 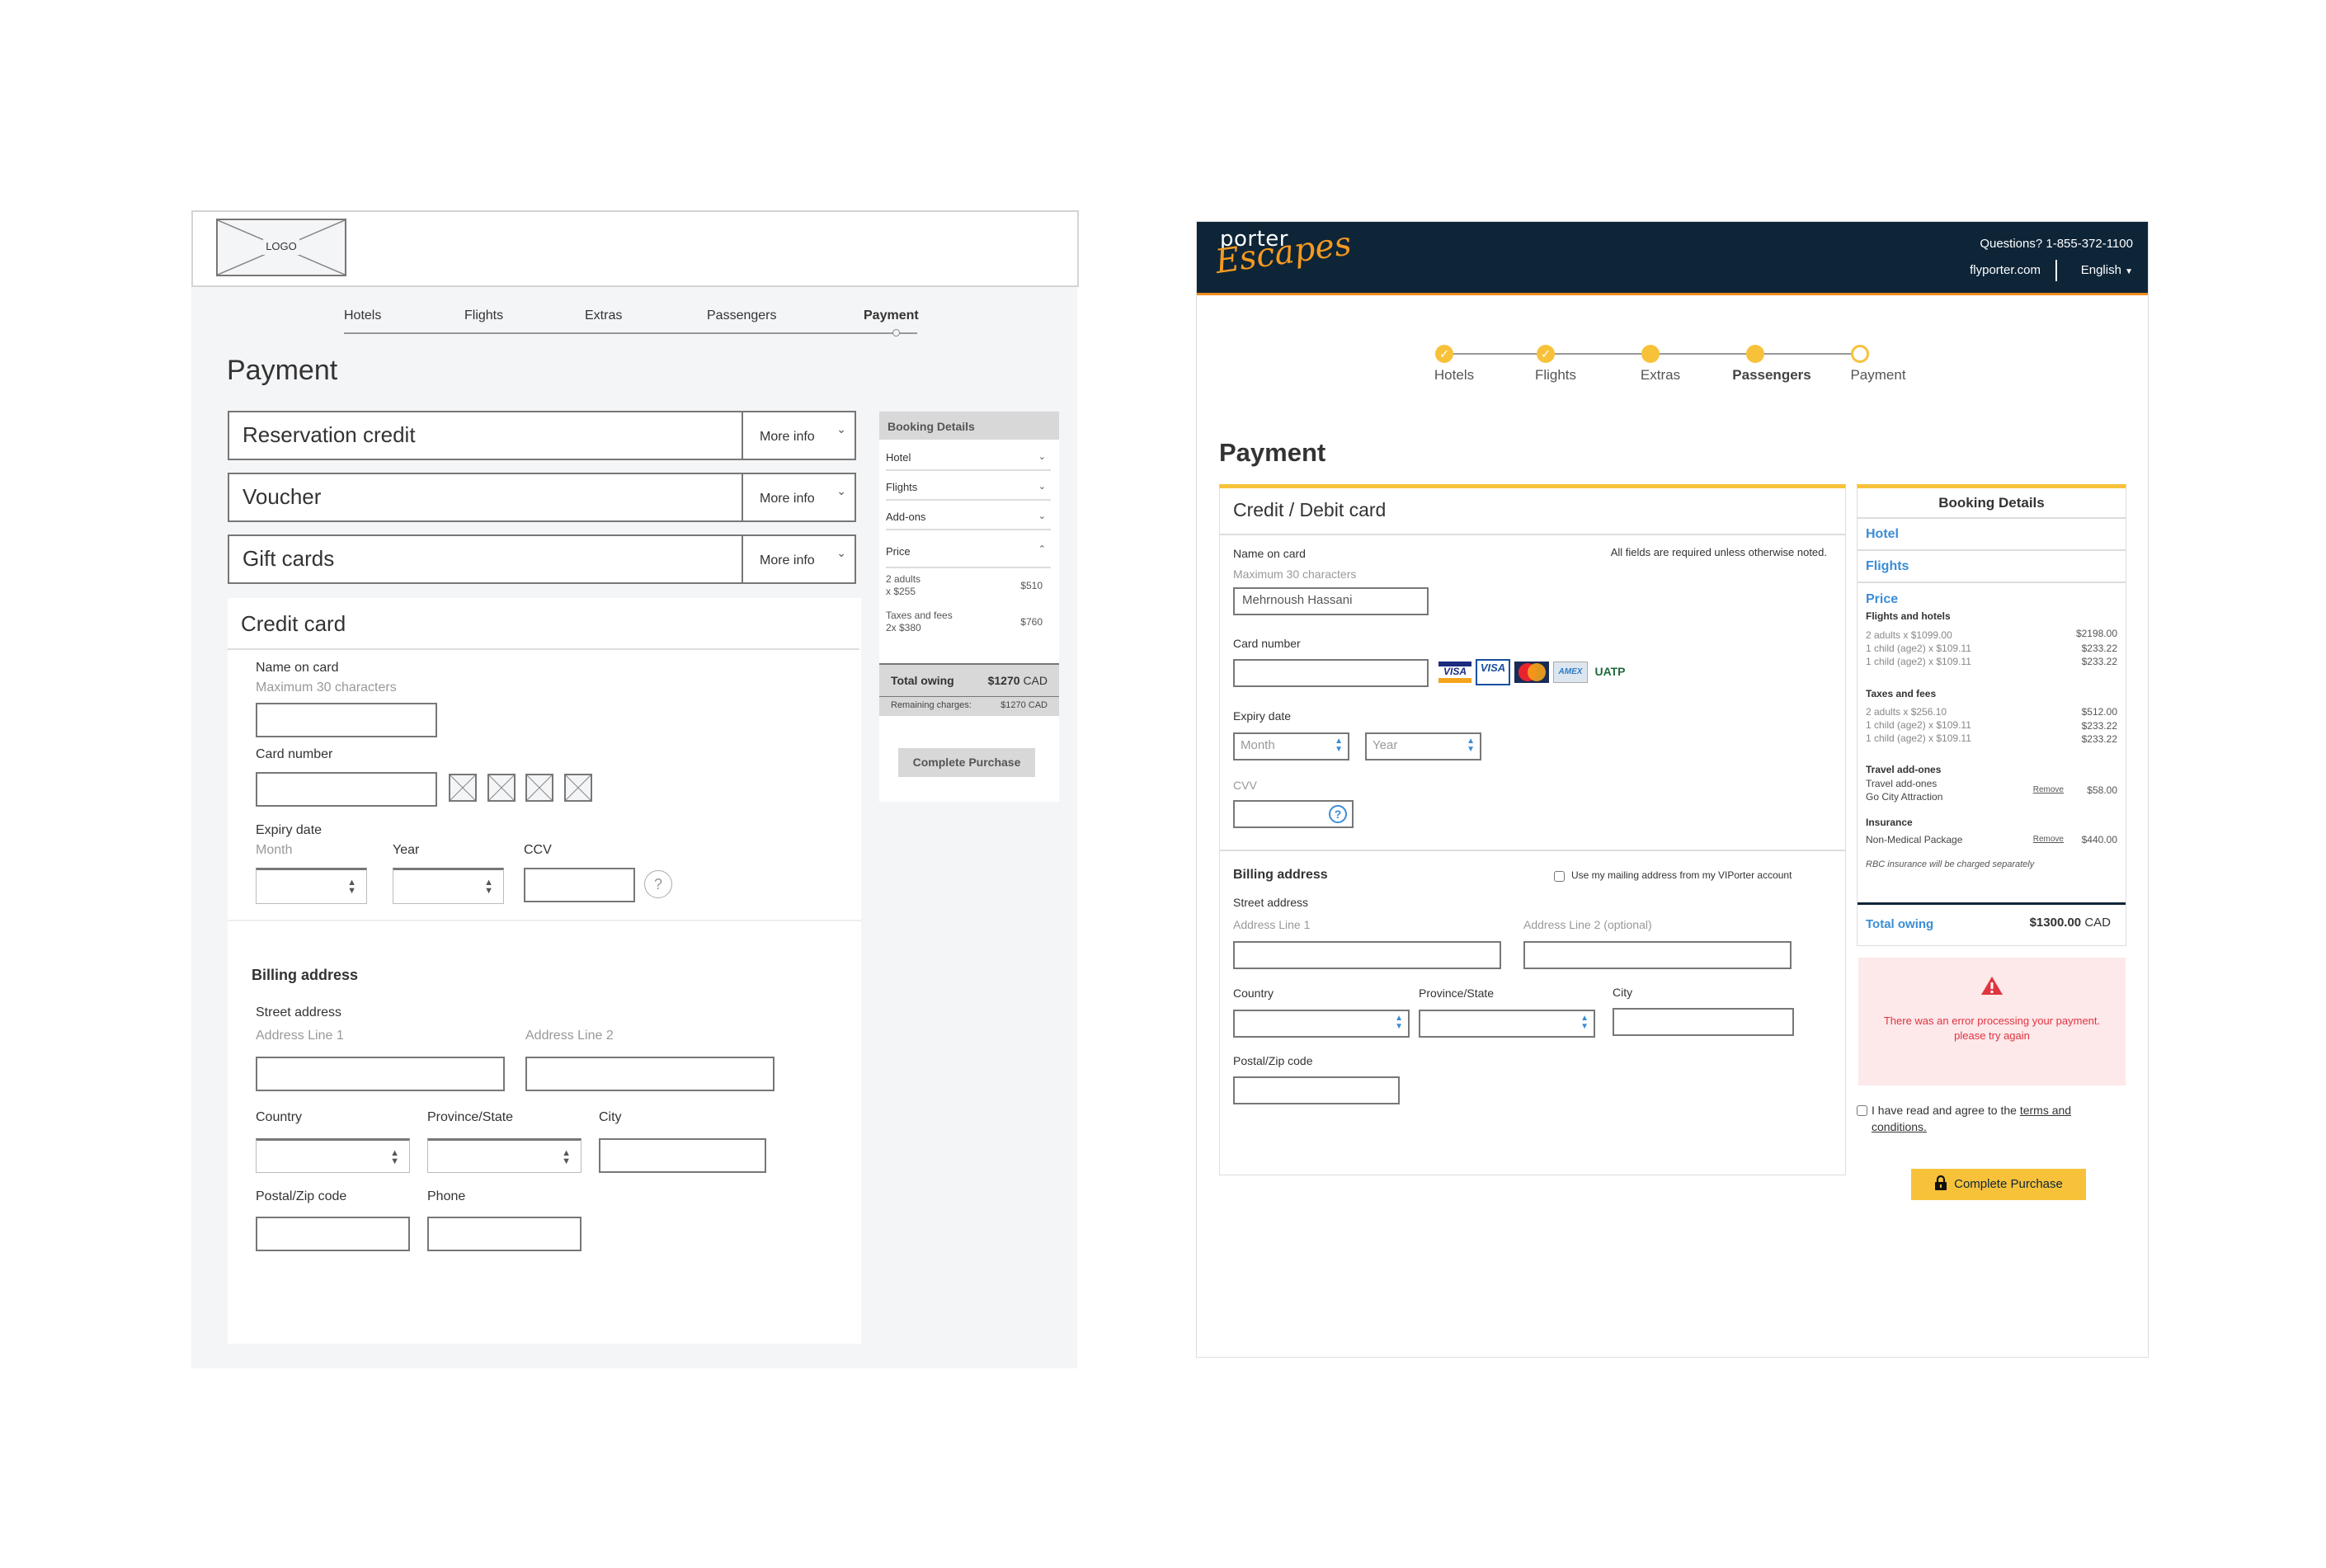 What do you see at coordinates (898, 457) in the screenshot?
I see `section-label: Hotel` at bounding box center [898, 457].